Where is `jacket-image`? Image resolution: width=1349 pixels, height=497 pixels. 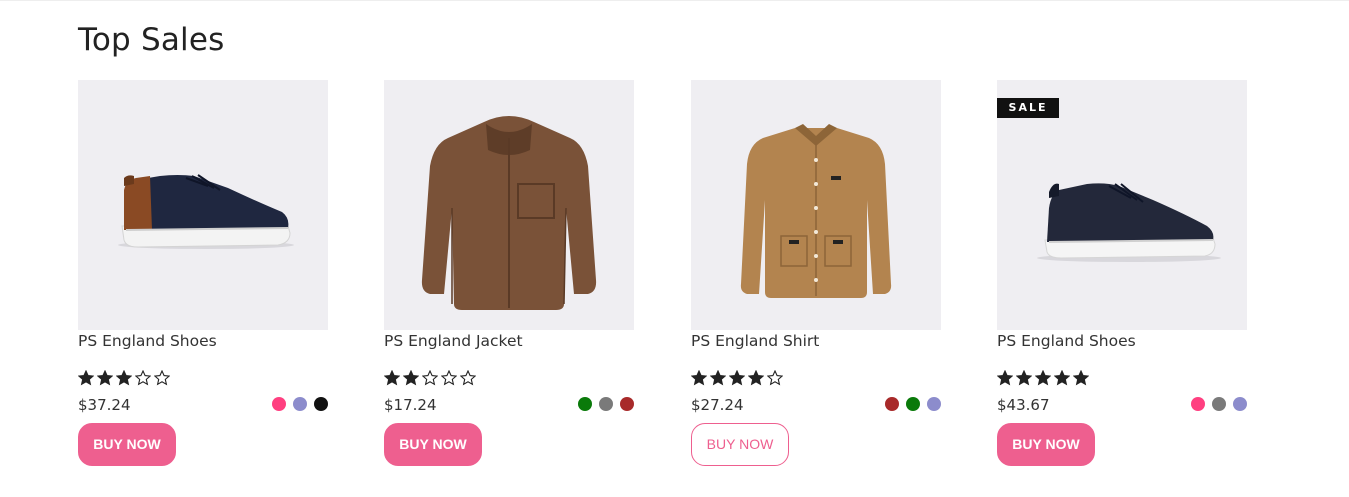
jacket-image is located at coordinates (509, 213).